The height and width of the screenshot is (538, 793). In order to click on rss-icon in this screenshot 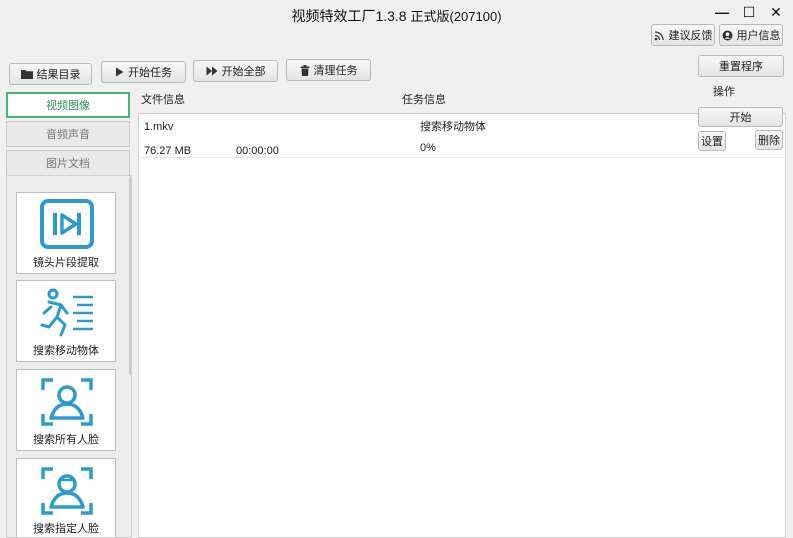, I will do `click(659, 35)`.